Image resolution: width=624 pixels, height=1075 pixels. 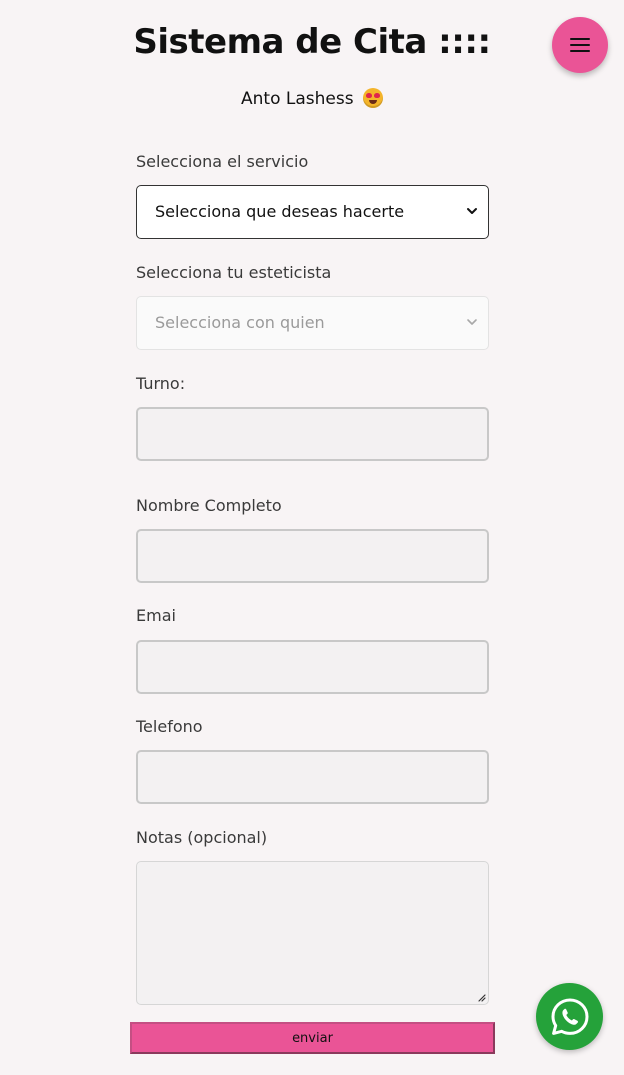 I want to click on business-name: Anto Lashess, so click(x=312, y=98).